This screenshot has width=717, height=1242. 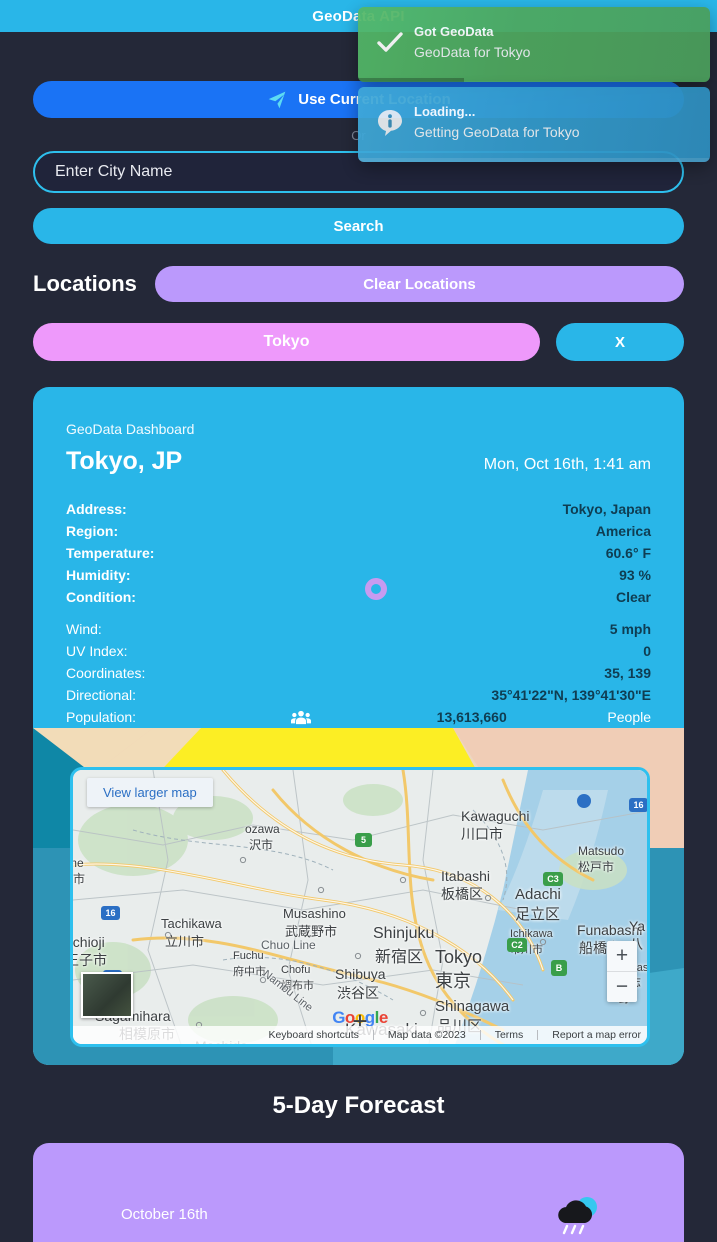 I want to click on data-row-value: 93 %, so click(x=635, y=575).